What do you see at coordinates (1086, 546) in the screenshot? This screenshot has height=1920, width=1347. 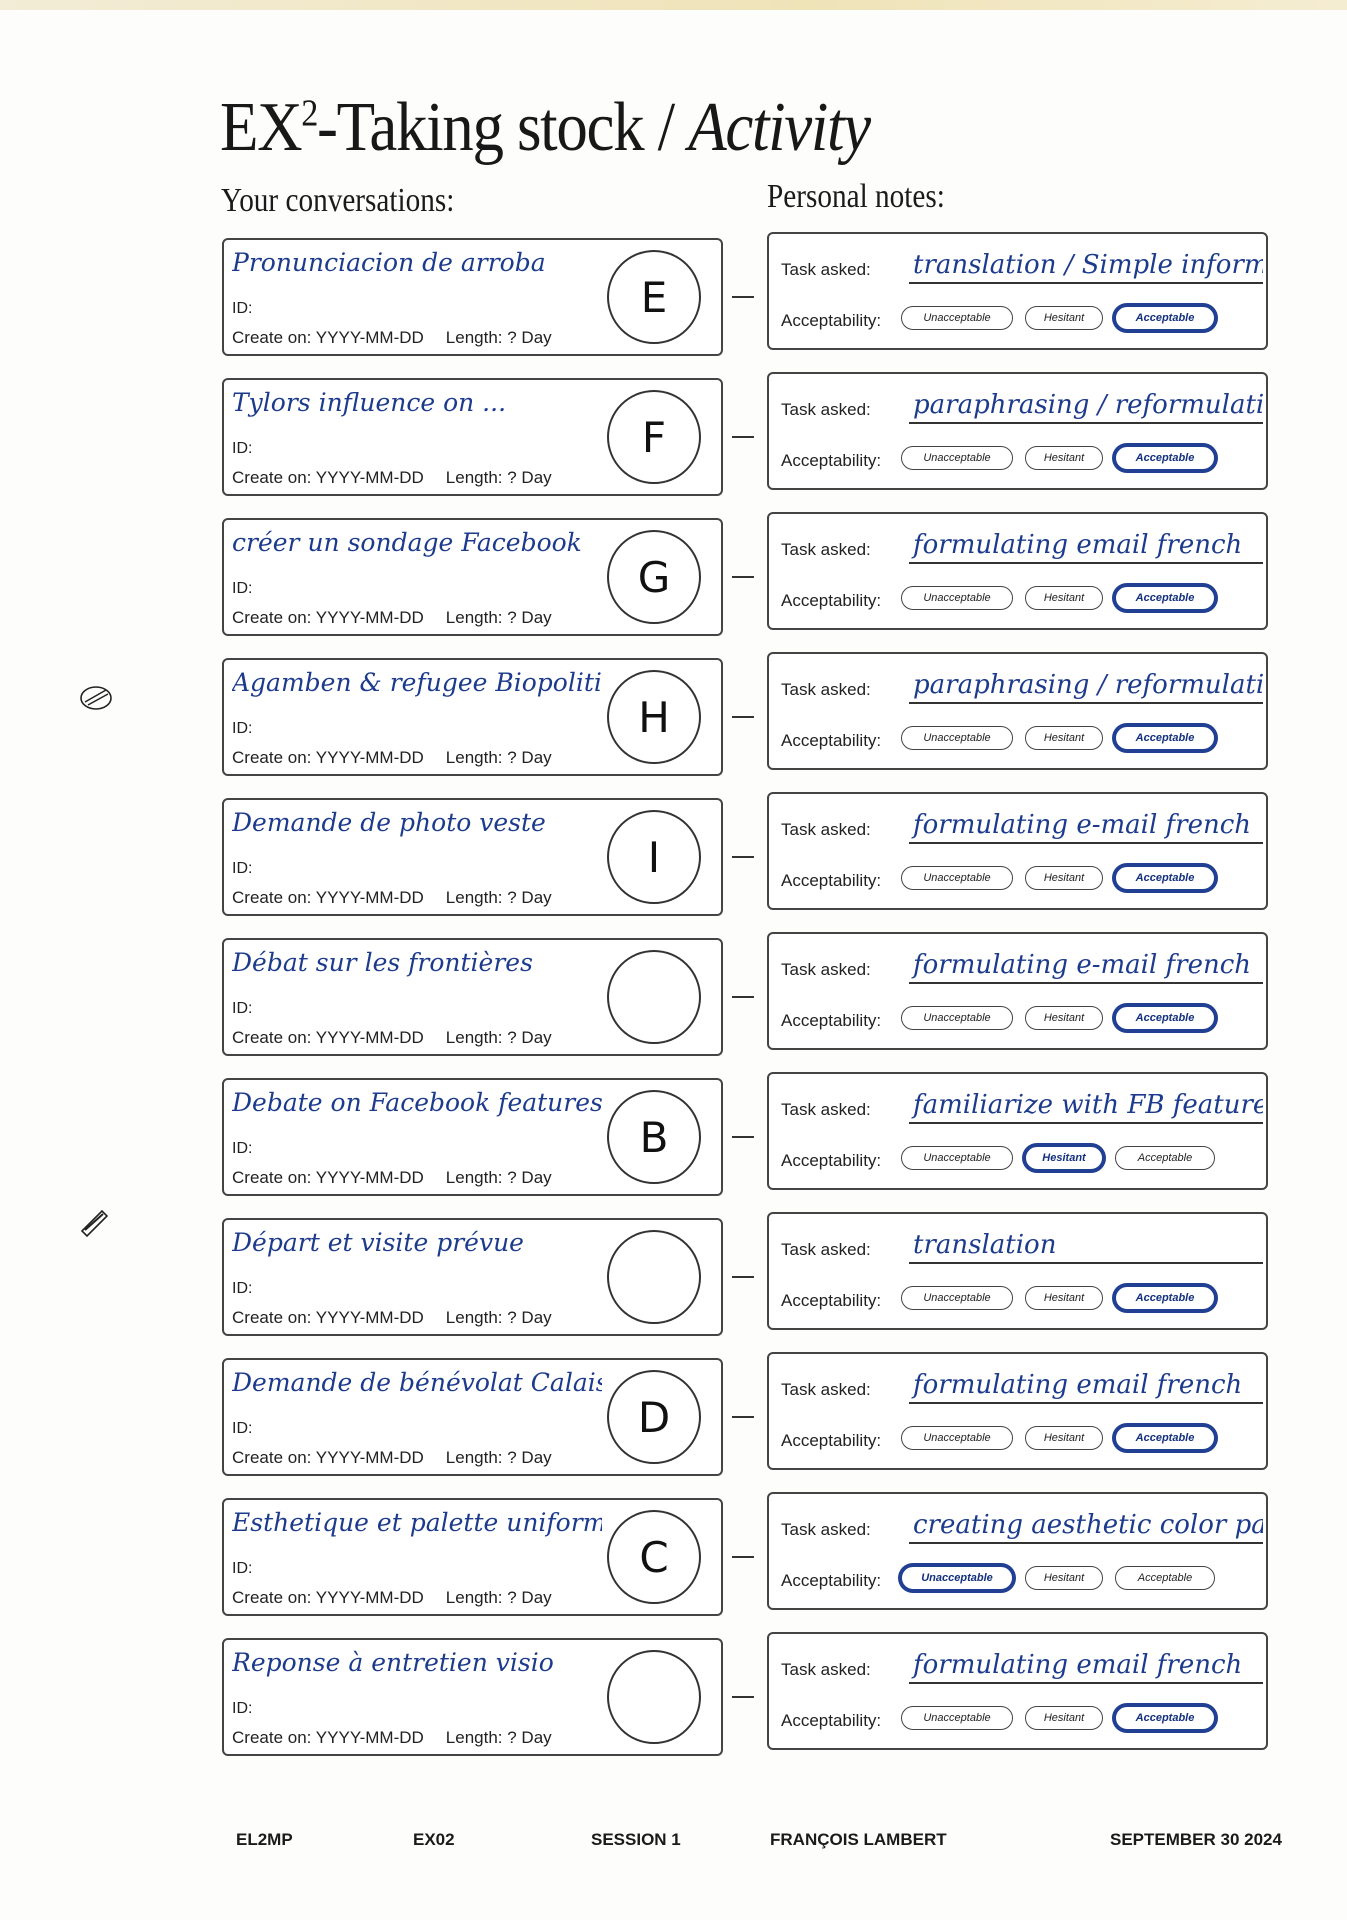 I see `task-asked-value: formulating email french` at bounding box center [1086, 546].